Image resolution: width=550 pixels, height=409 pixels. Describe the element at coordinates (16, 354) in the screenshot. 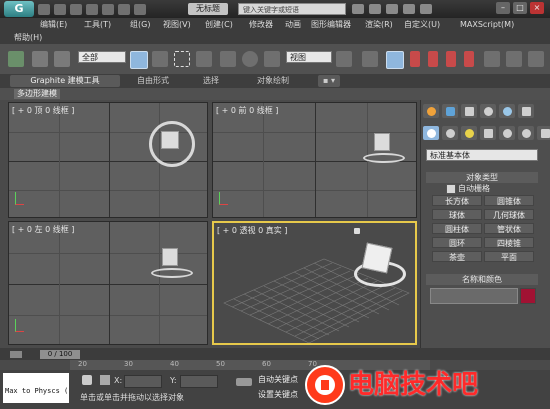

I see `curve-editor-icon` at that location.